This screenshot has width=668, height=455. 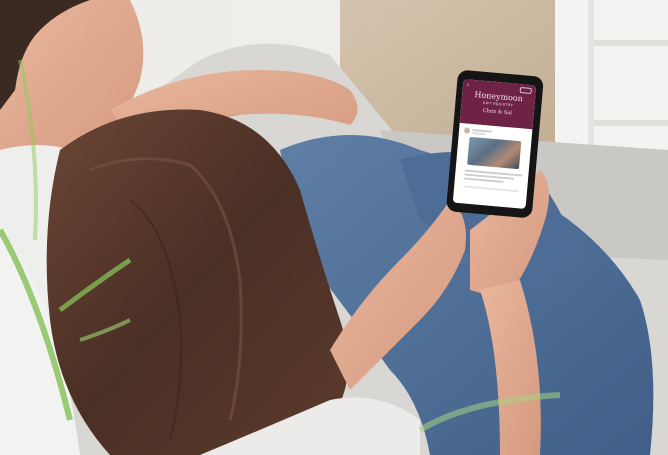 I want to click on phone-screen: ‹ Honeymoon GIFT REGISTRY Chris & Sal, so click(x=494, y=144).